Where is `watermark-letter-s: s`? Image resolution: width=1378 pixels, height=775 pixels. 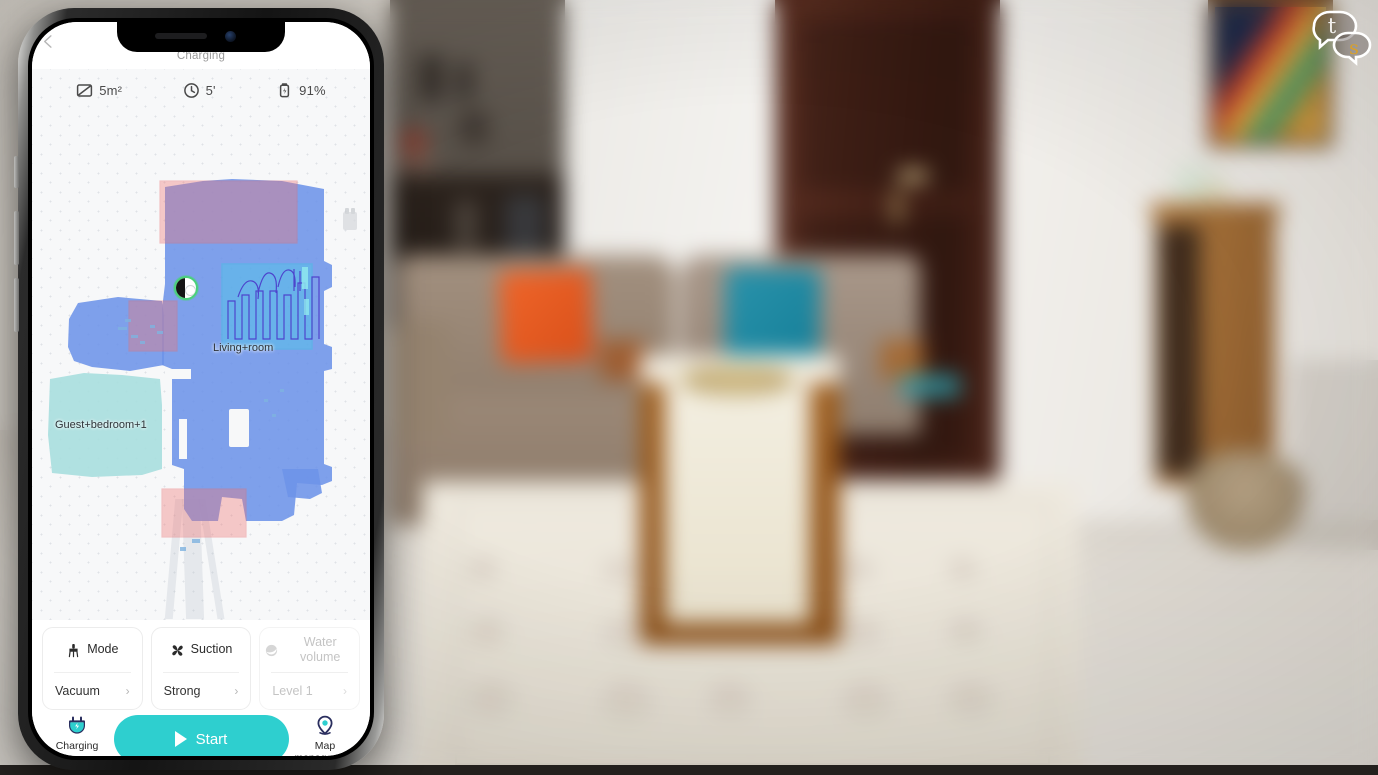
watermark-letter-s: s is located at coordinates (1354, 48).